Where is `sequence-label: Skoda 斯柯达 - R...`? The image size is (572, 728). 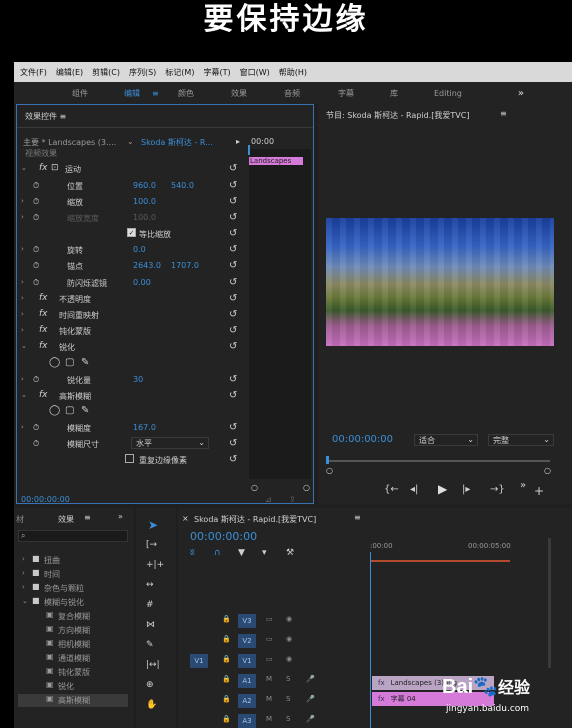
sequence-label: Skoda 斯柯达 - R... is located at coordinates (191, 142).